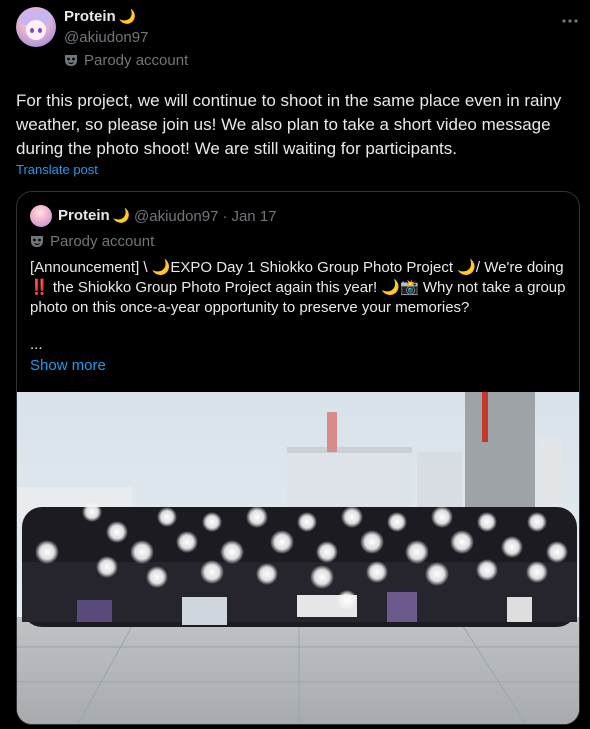  I want to click on parody-badge: Parody account, so click(126, 60).